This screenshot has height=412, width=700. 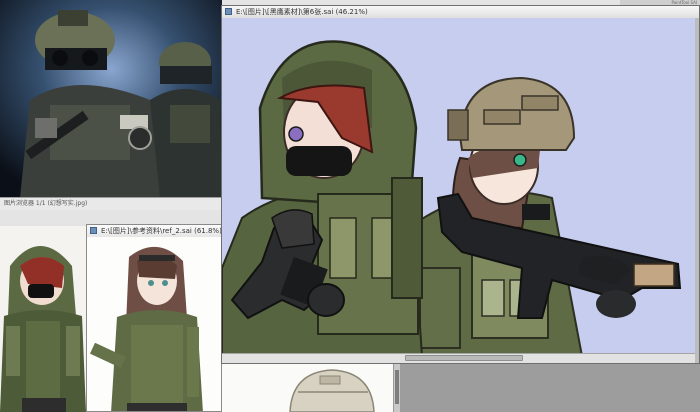 What do you see at coordinates (161, 231) in the screenshot?
I see `reference-window-title: E:\[图片]\参考资料\ref_2.sai (61.8%)` at bounding box center [161, 231].